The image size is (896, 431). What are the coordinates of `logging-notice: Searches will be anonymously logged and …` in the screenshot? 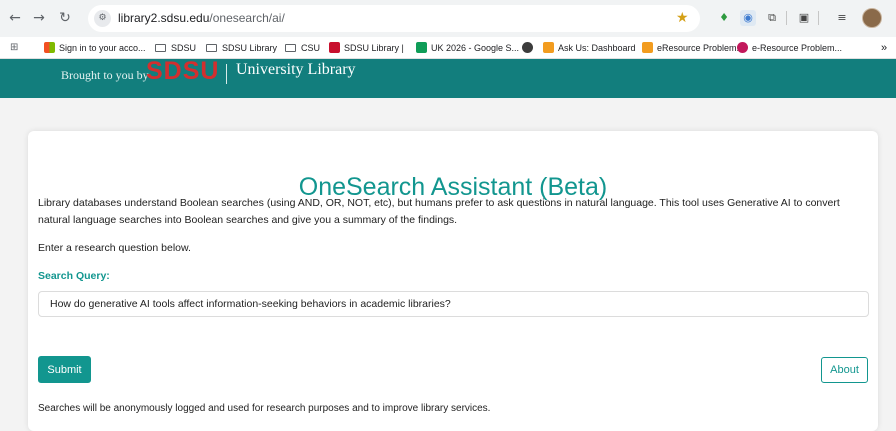 It's located at (264, 408).